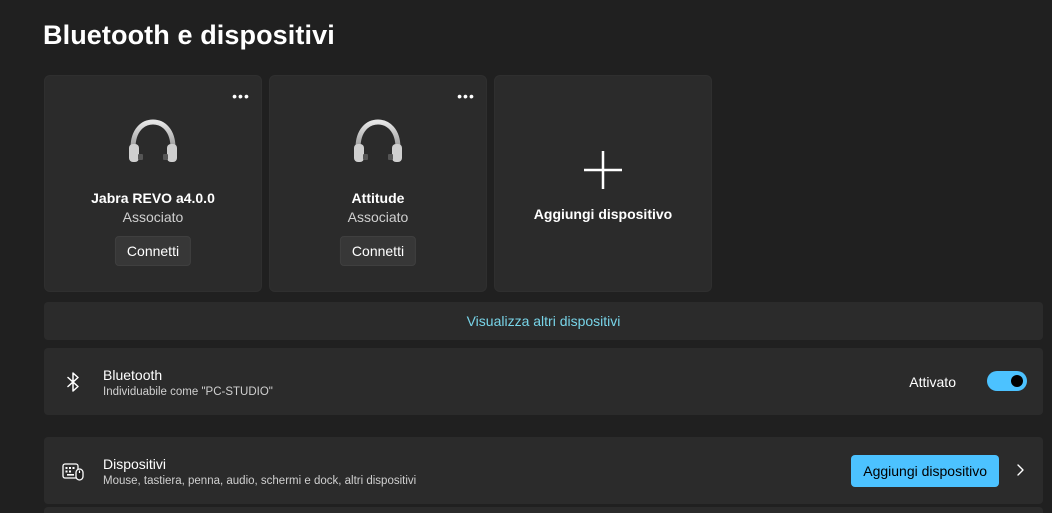  I want to click on bluetooth-toggle, so click(1007, 381).